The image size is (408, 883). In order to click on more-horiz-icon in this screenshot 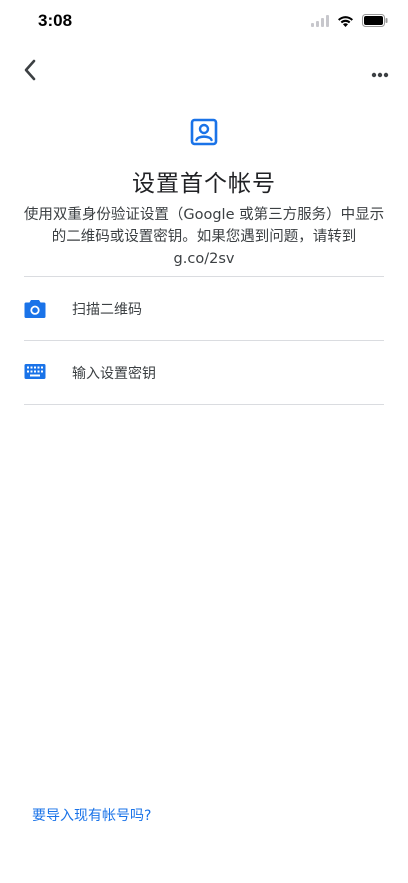, I will do `click(380, 72)`.